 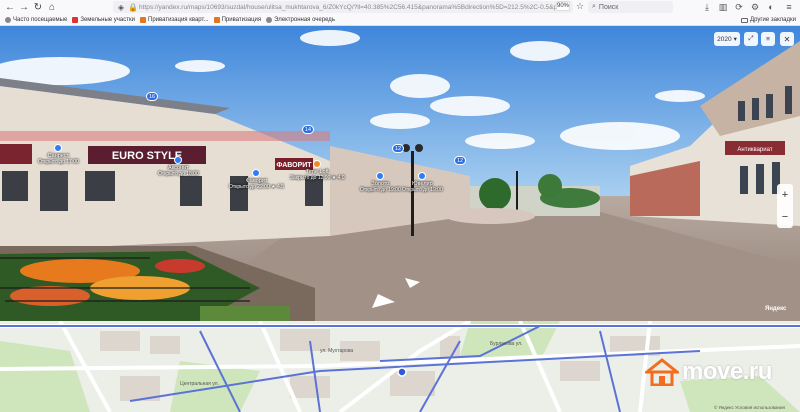 I want to click on chevron-down-icon: ▾, so click(x=735, y=39).